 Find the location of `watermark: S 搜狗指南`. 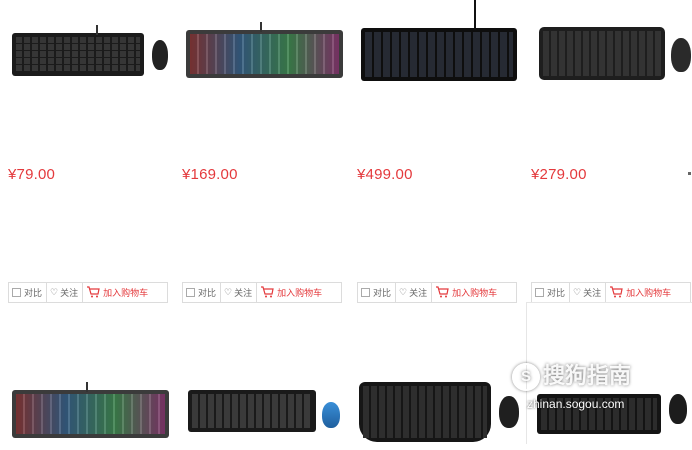

watermark: S 搜狗指南 is located at coordinates (572, 375).